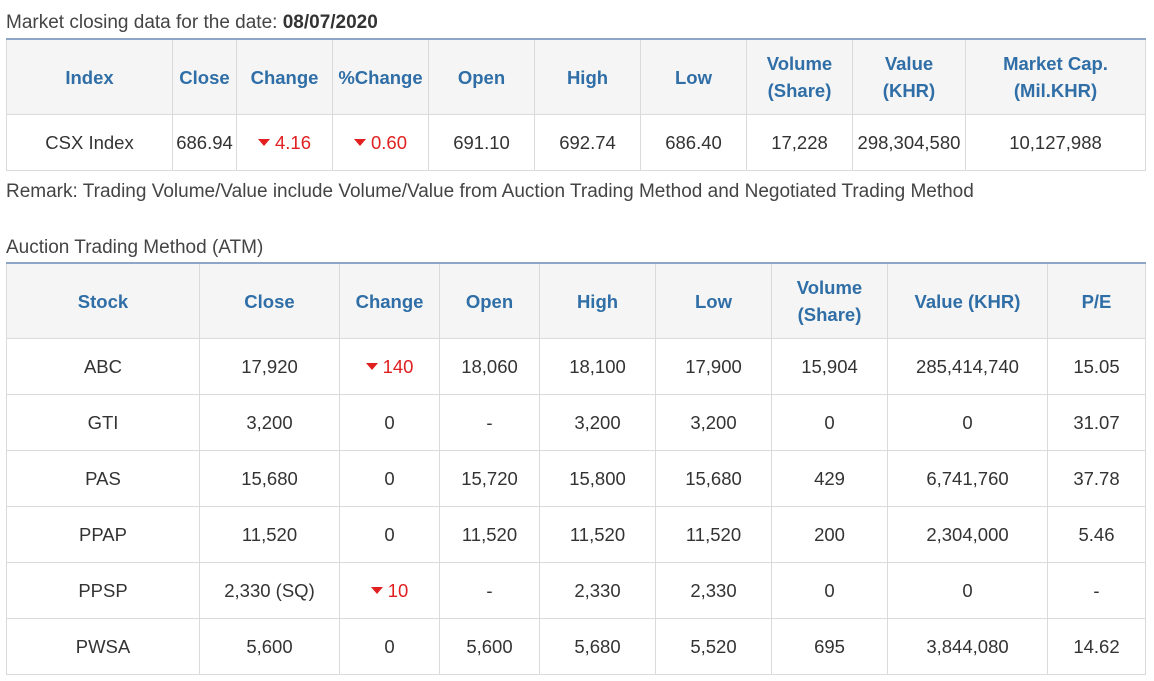 The image size is (1154, 681). I want to click on header-pct-change: %Change, so click(380, 76).